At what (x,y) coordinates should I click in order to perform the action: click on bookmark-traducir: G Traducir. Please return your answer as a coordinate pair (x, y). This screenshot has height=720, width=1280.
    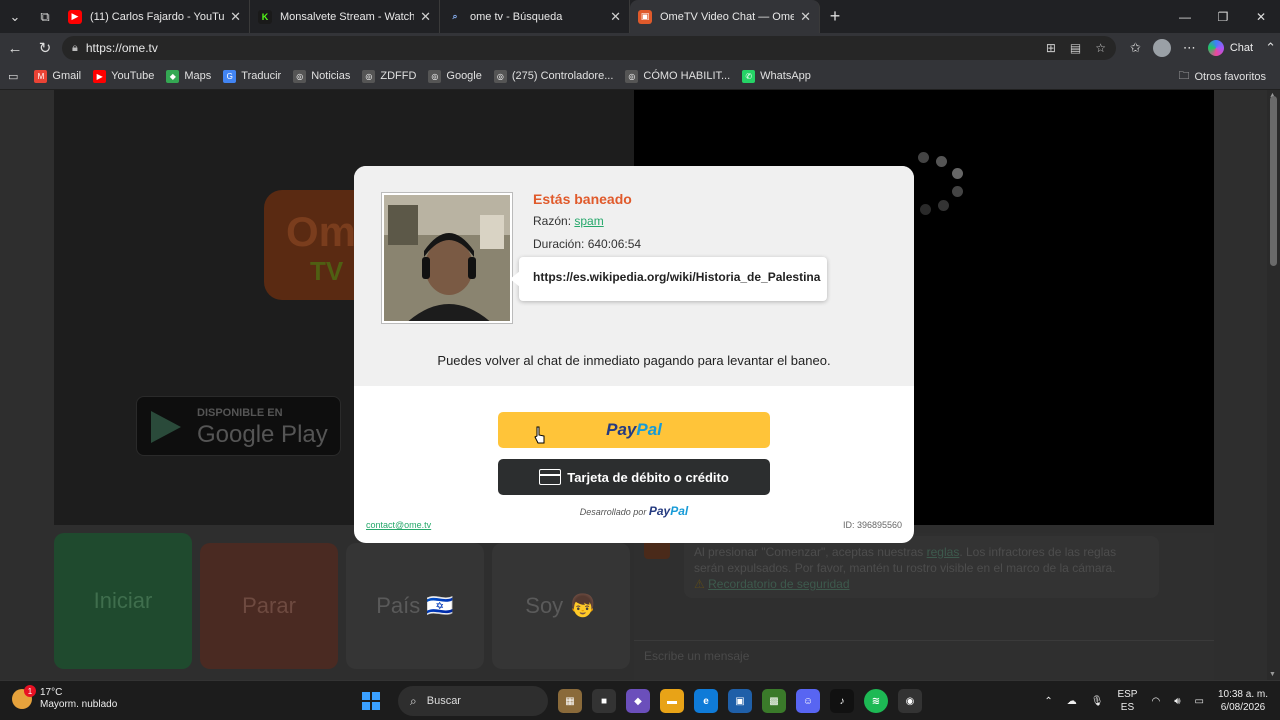
    Looking at the image, I should click on (252, 76).